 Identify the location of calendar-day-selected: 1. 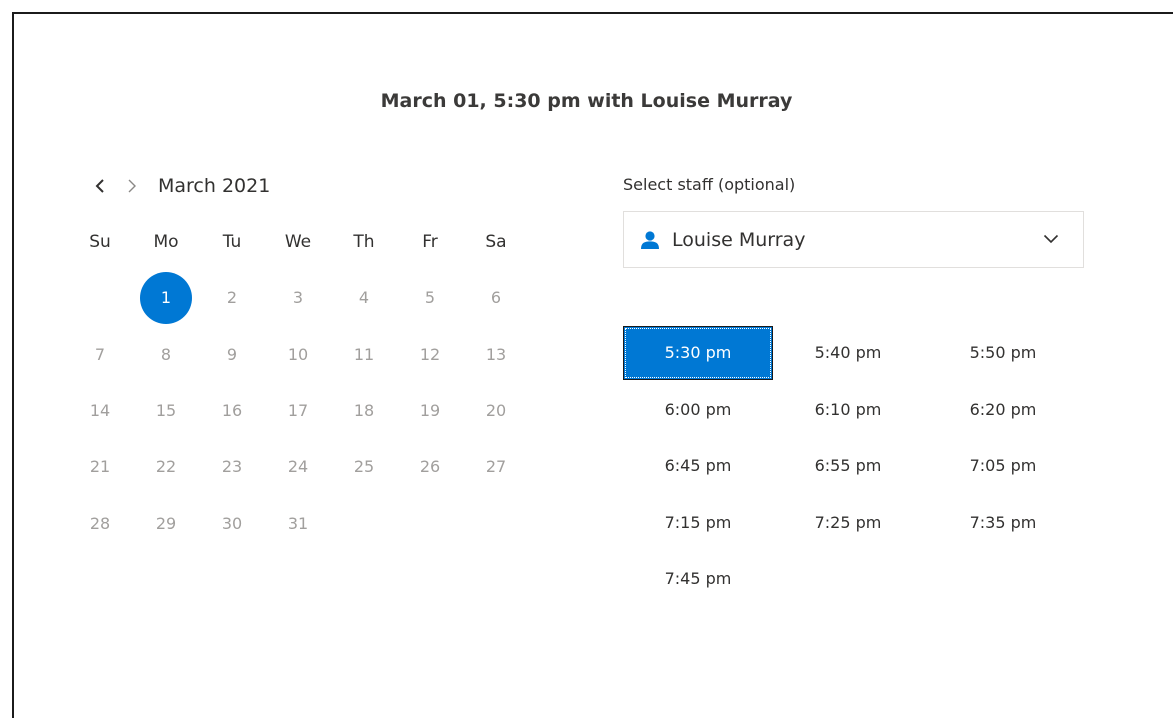
(166, 298).